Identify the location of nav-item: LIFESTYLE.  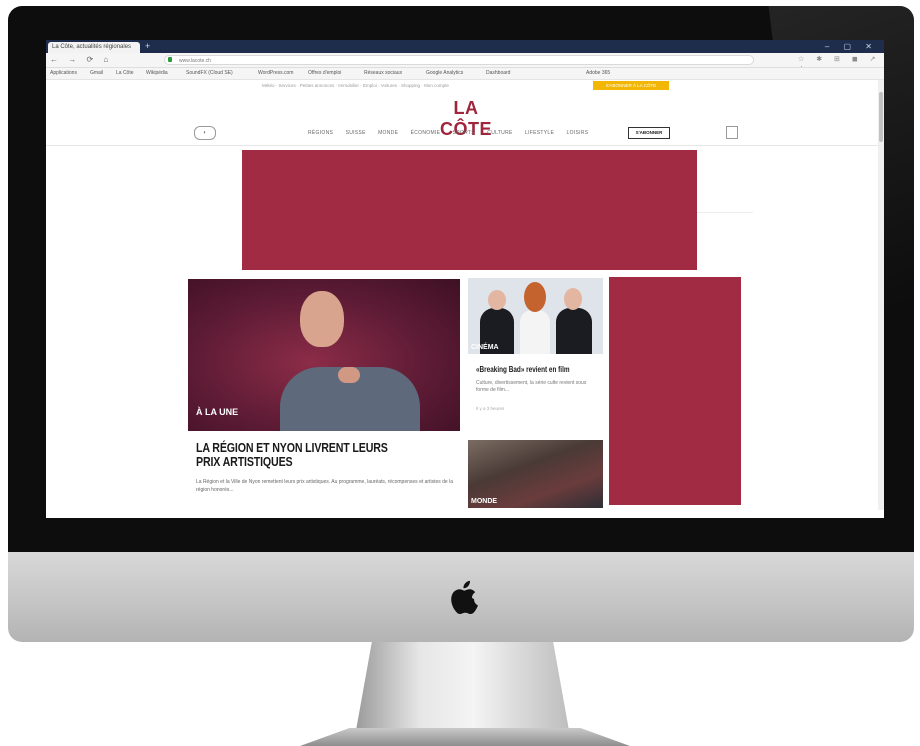
(539, 133).